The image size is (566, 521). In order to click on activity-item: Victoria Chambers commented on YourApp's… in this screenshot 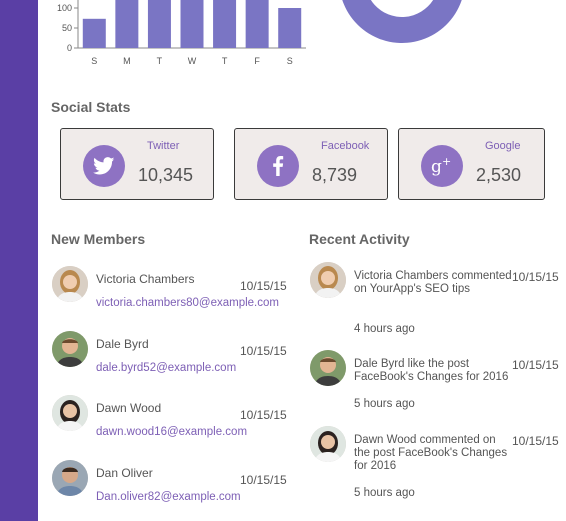, I will do `click(435, 301)`.